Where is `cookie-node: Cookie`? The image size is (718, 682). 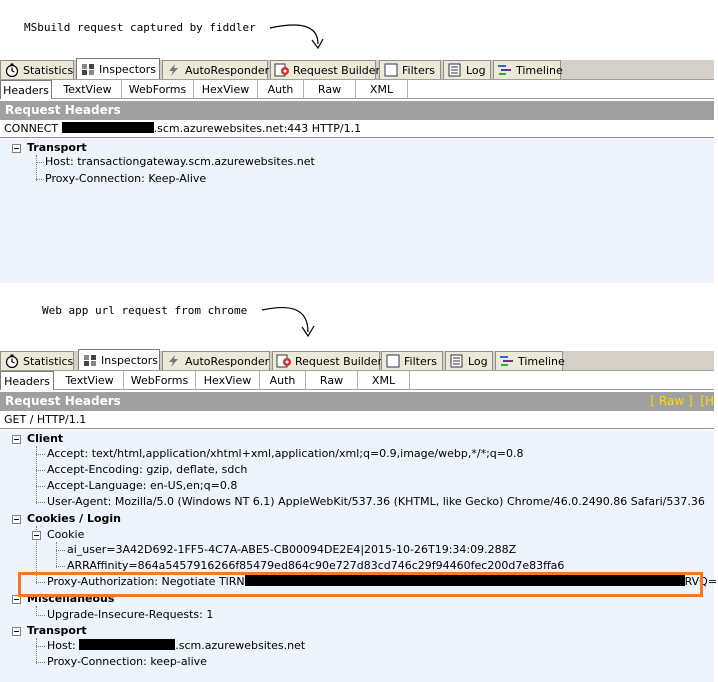 cookie-node: Cookie is located at coordinates (65, 535).